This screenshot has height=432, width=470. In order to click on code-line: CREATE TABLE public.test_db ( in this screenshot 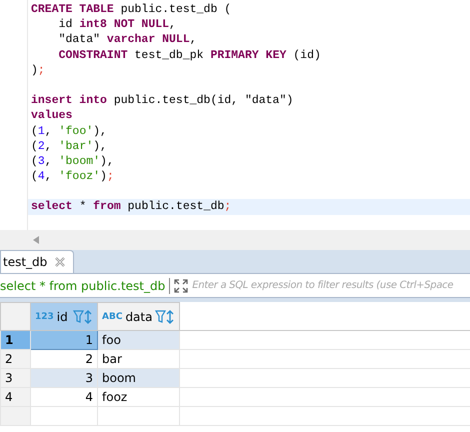, I will do `click(131, 10)`.